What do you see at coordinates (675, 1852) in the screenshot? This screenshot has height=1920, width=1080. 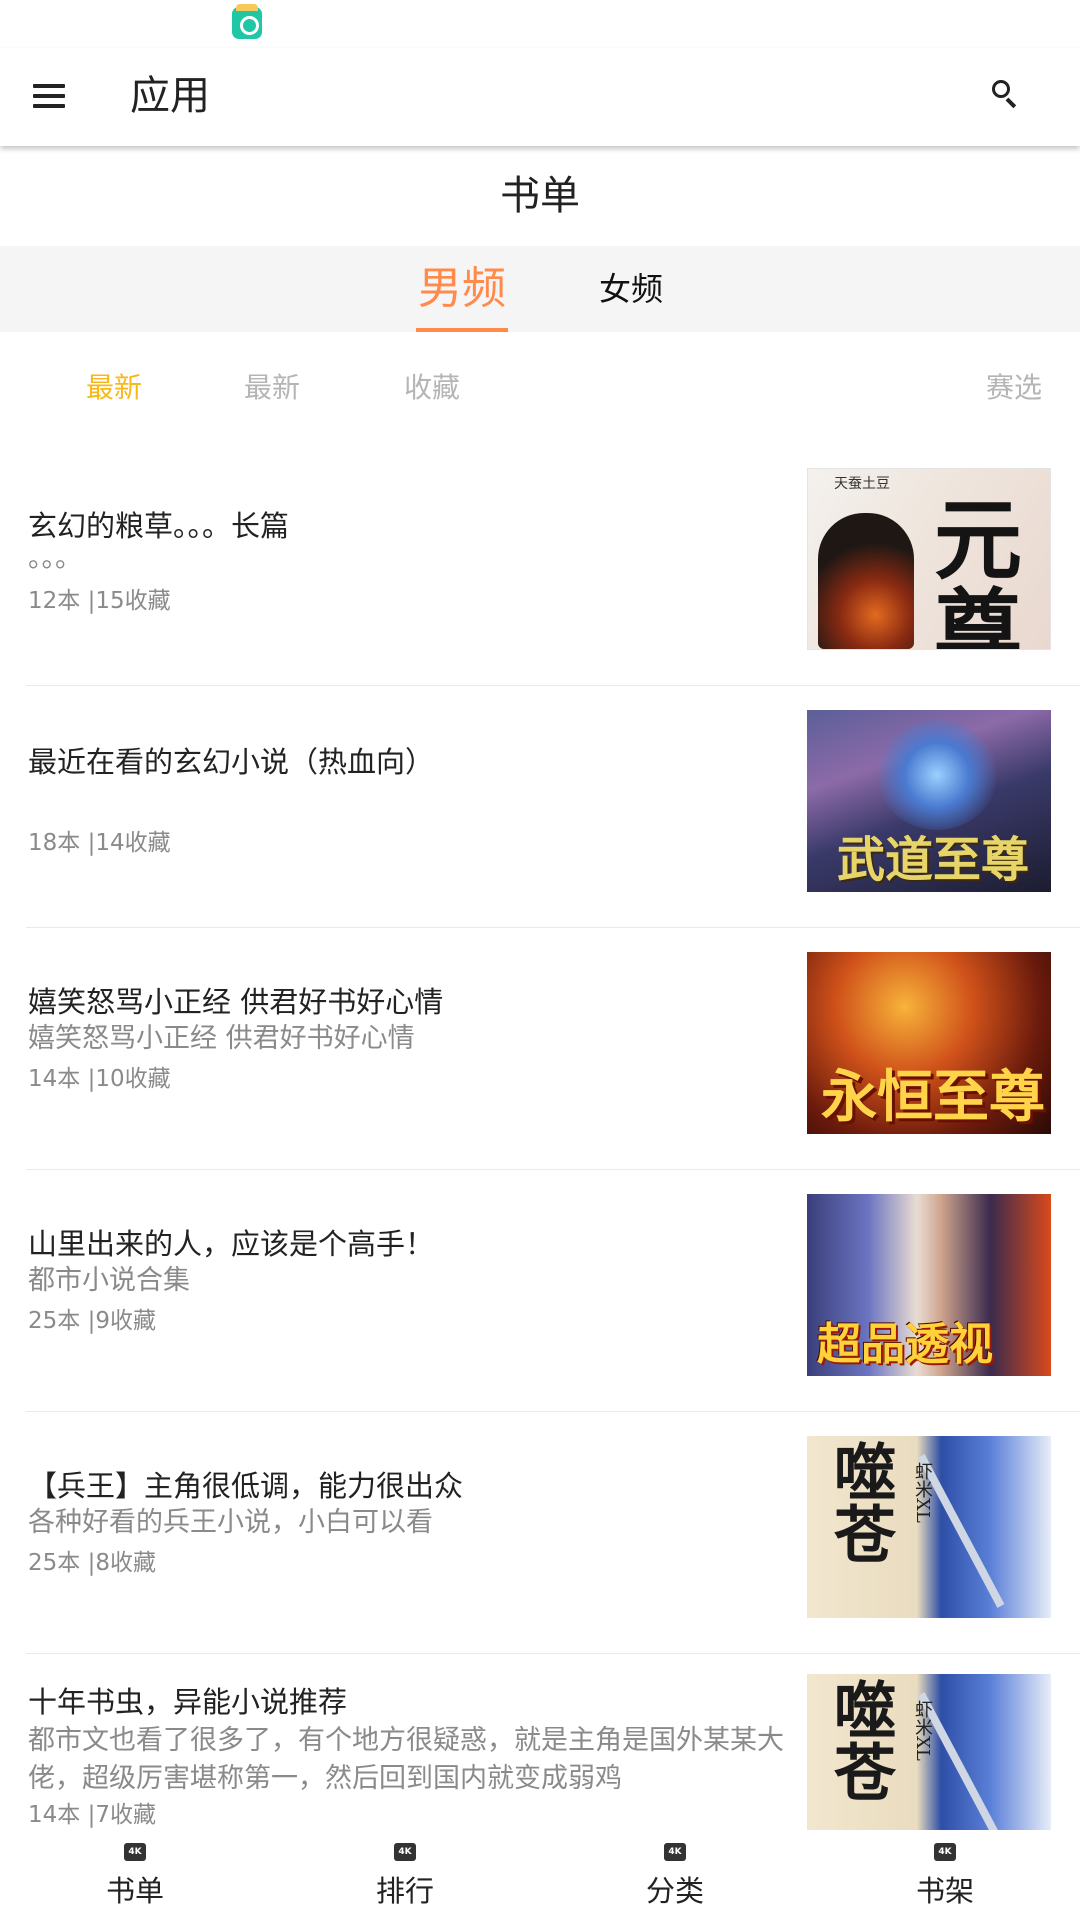 I see `category-tab-icon: 4K` at bounding box center [675, 1852].